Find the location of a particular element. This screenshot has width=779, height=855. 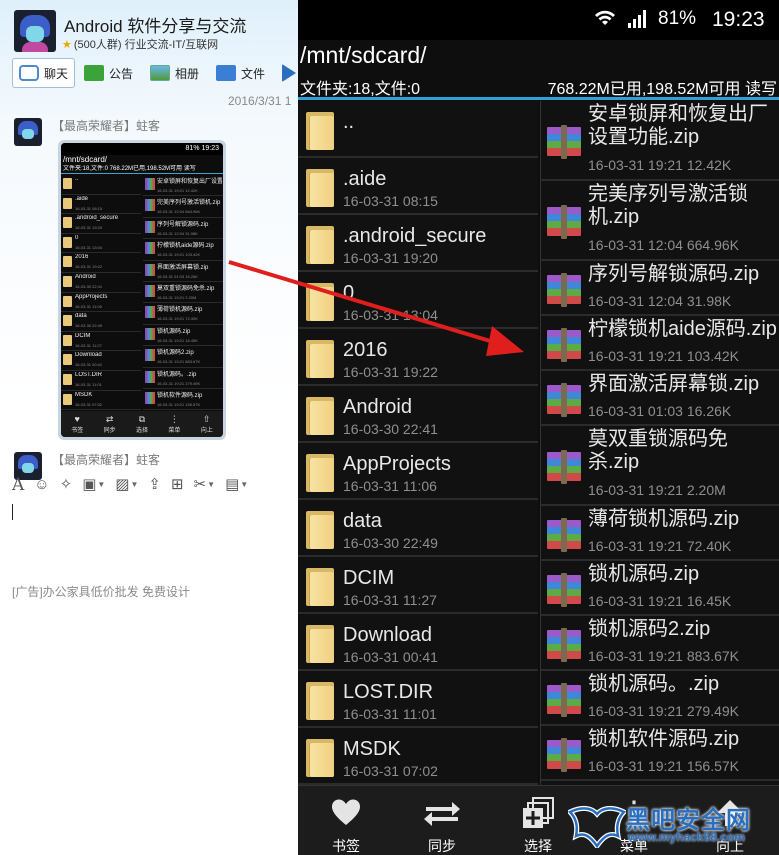

folder-row: Android 16-03-30 22:41 is located at coordinates (418, 414).